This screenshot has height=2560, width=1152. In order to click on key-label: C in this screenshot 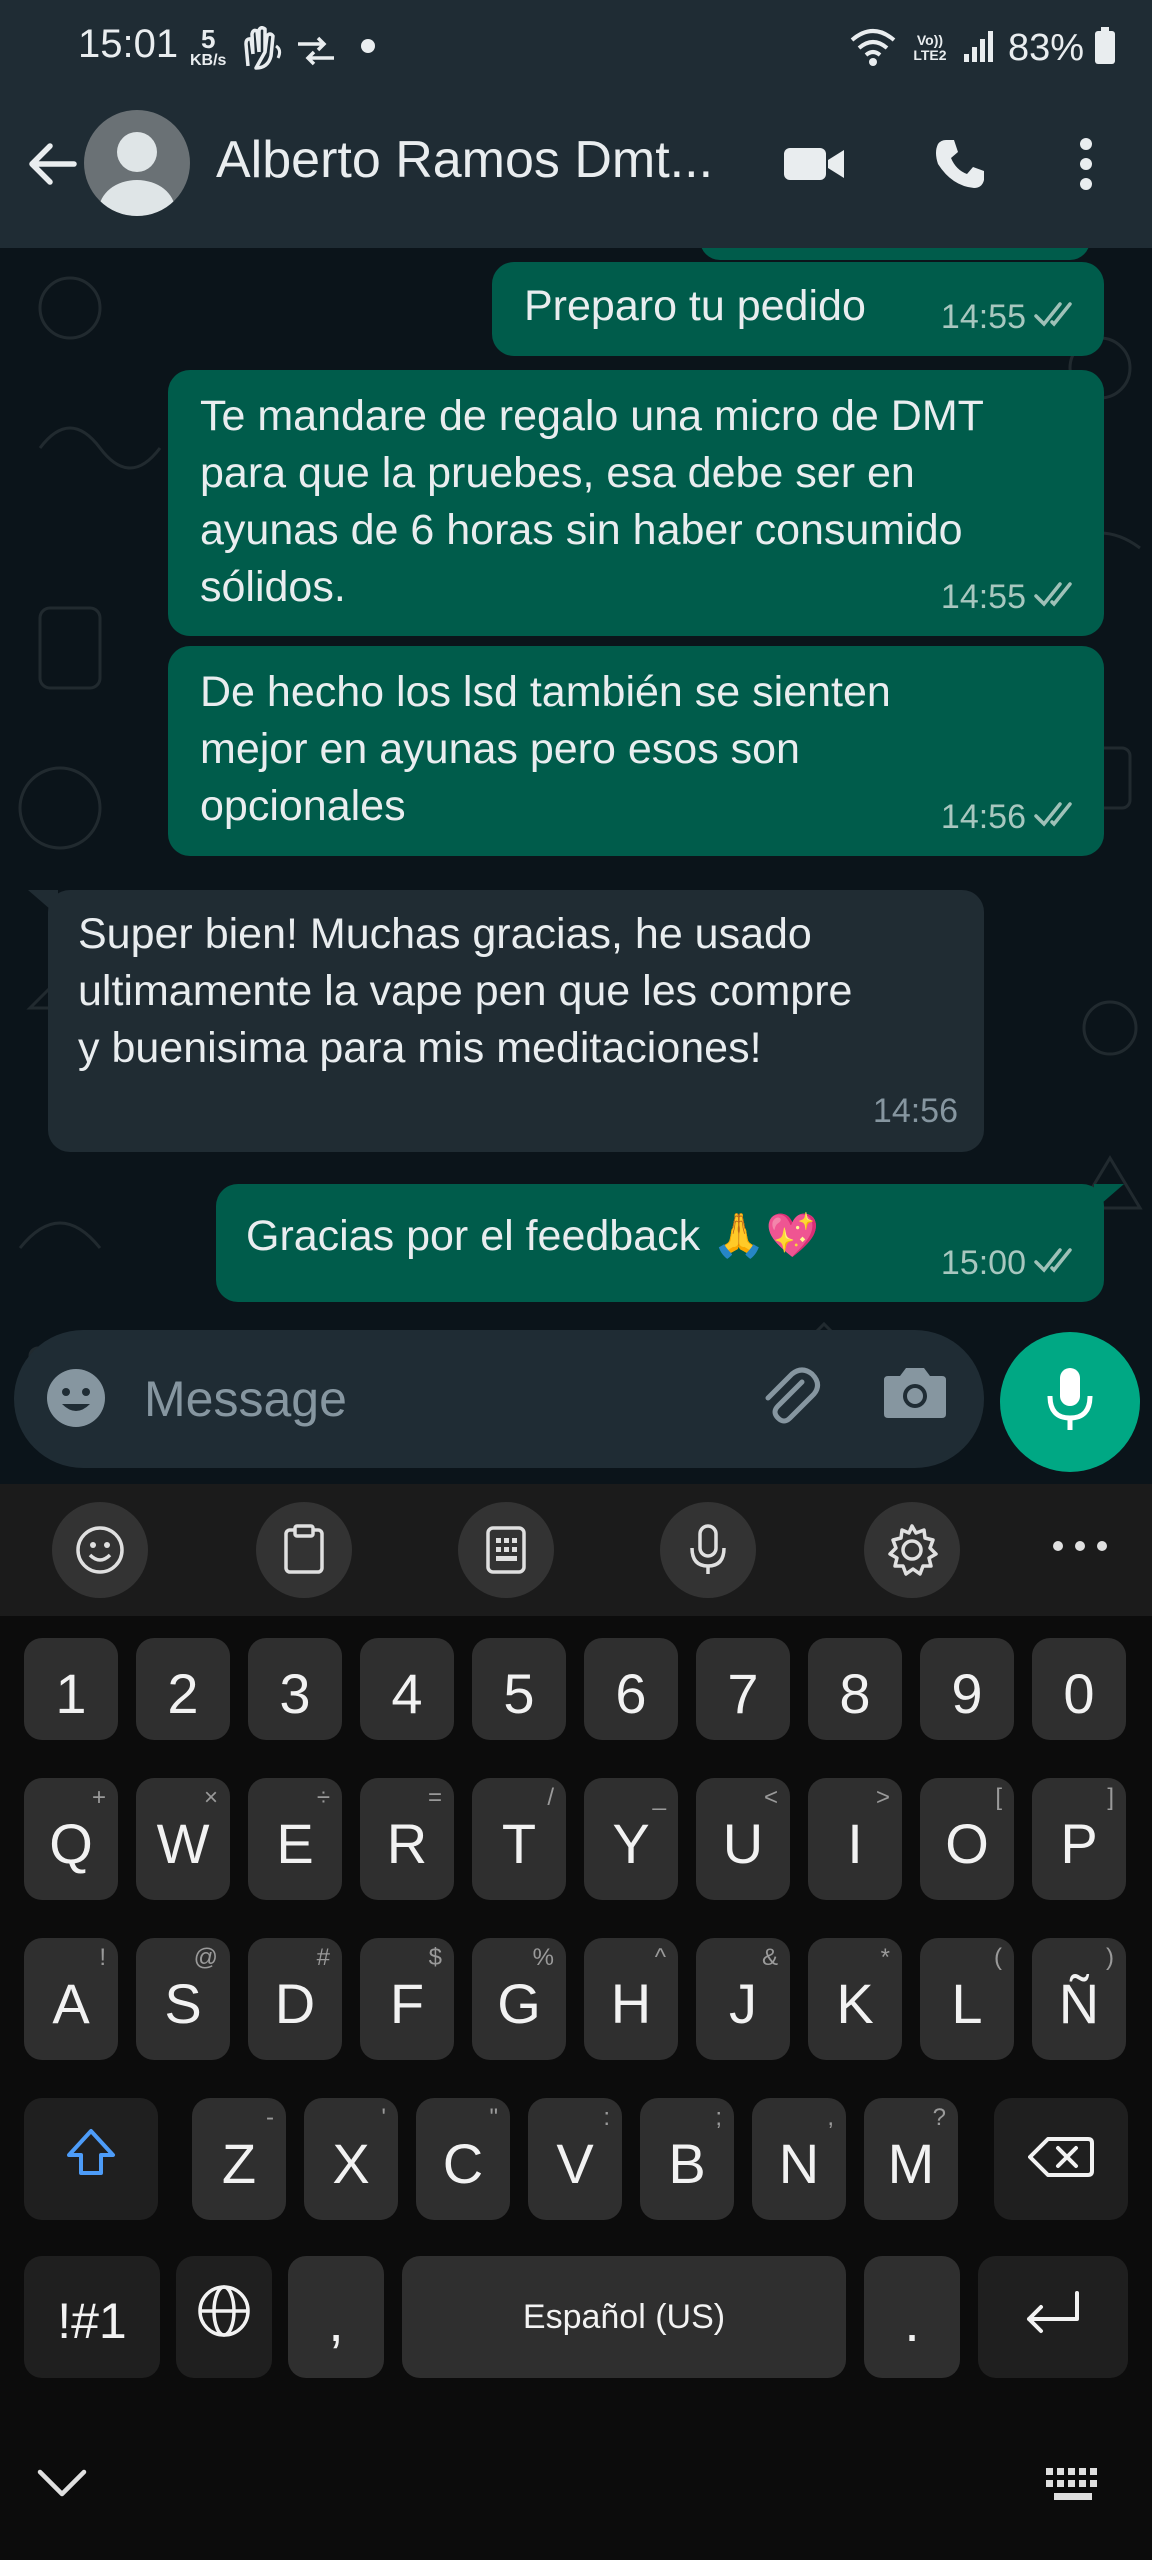, I will do `click(463, 2163)`.